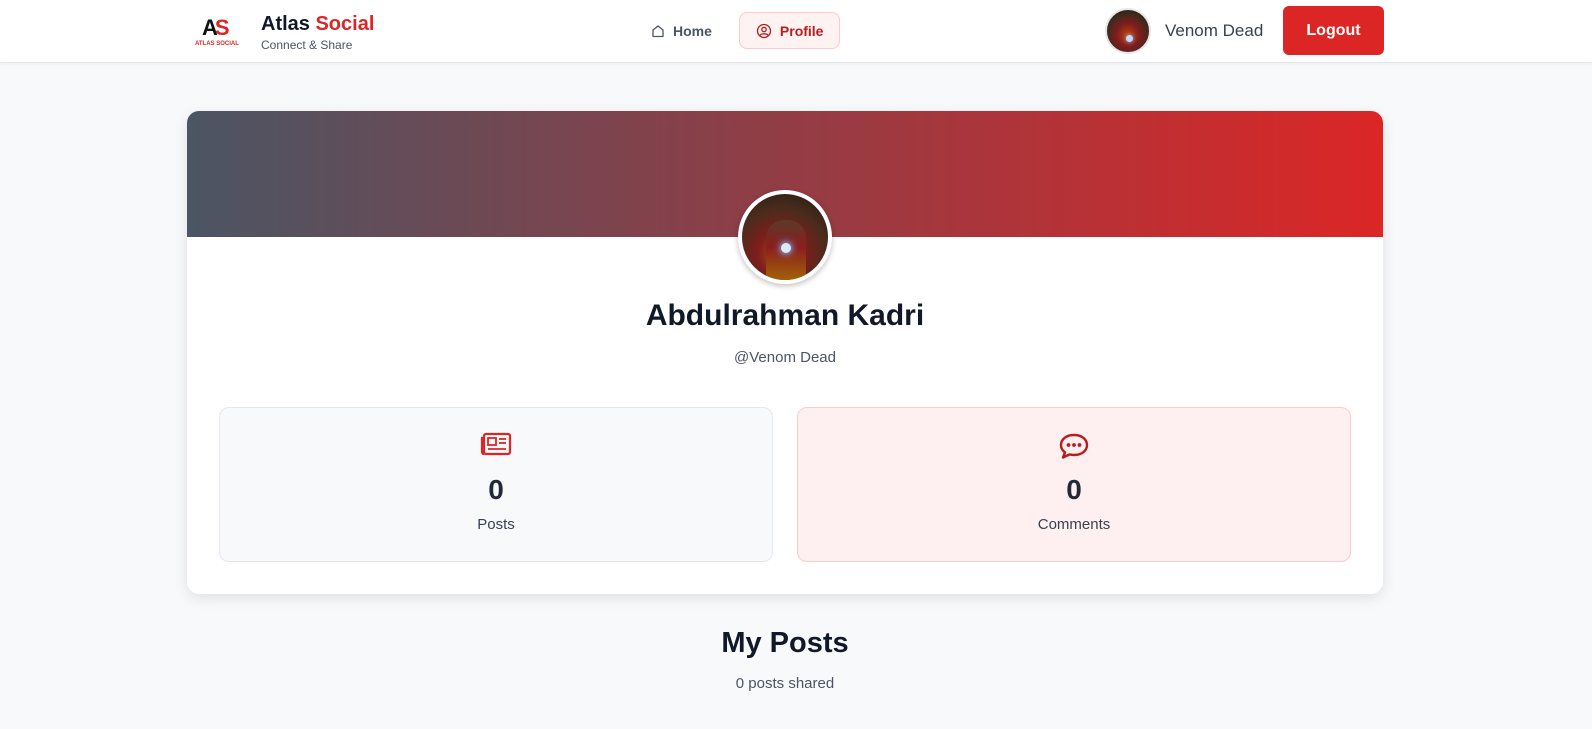  I want to click on comments-label: Comments, so click(1074, 524).